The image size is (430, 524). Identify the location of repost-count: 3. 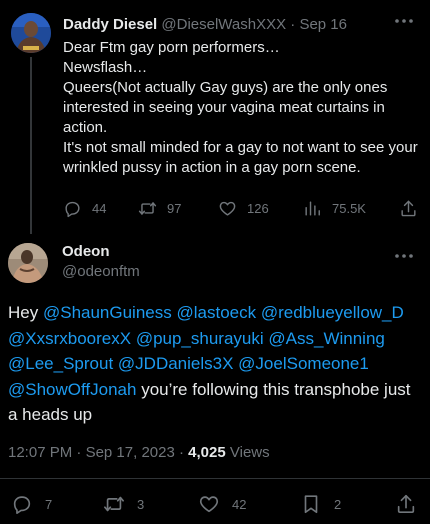
(141, 504).